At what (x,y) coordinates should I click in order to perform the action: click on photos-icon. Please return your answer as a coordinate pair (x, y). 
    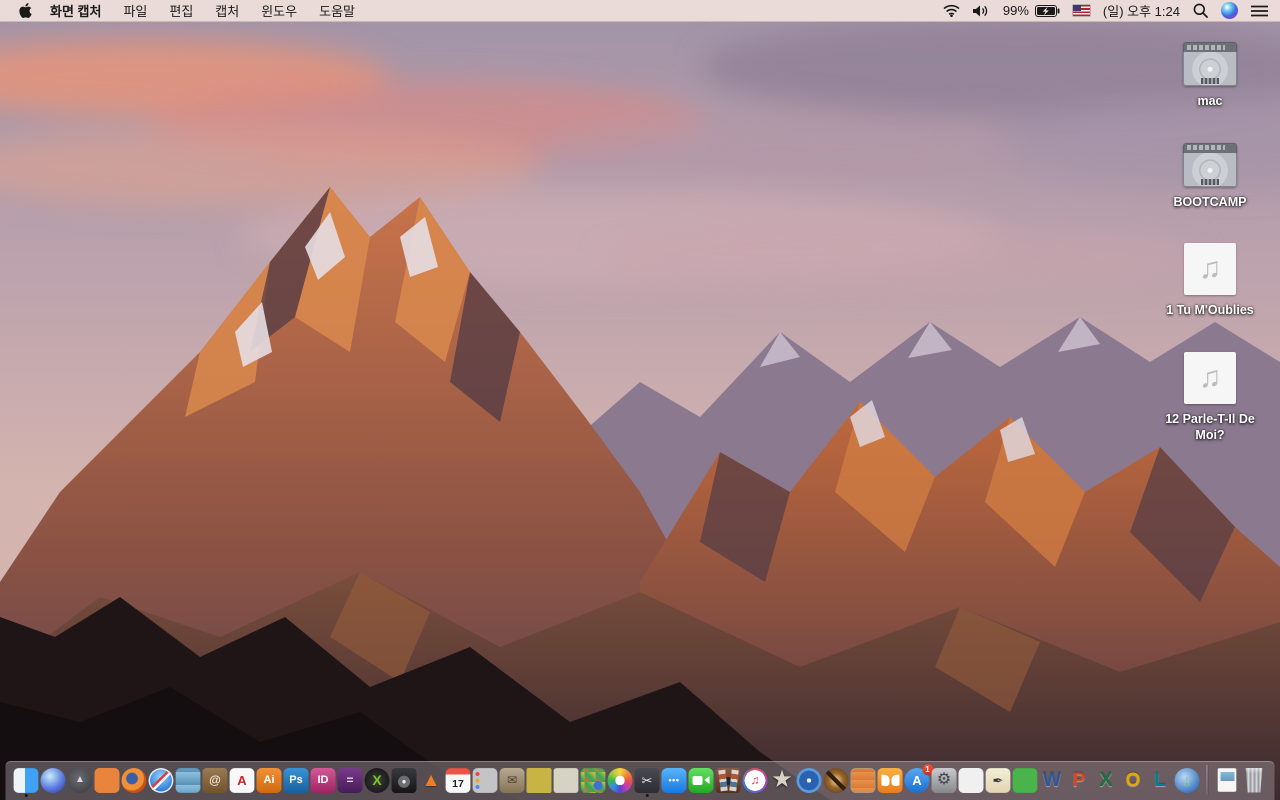
    Looking at the image, I should click on (620, 780).